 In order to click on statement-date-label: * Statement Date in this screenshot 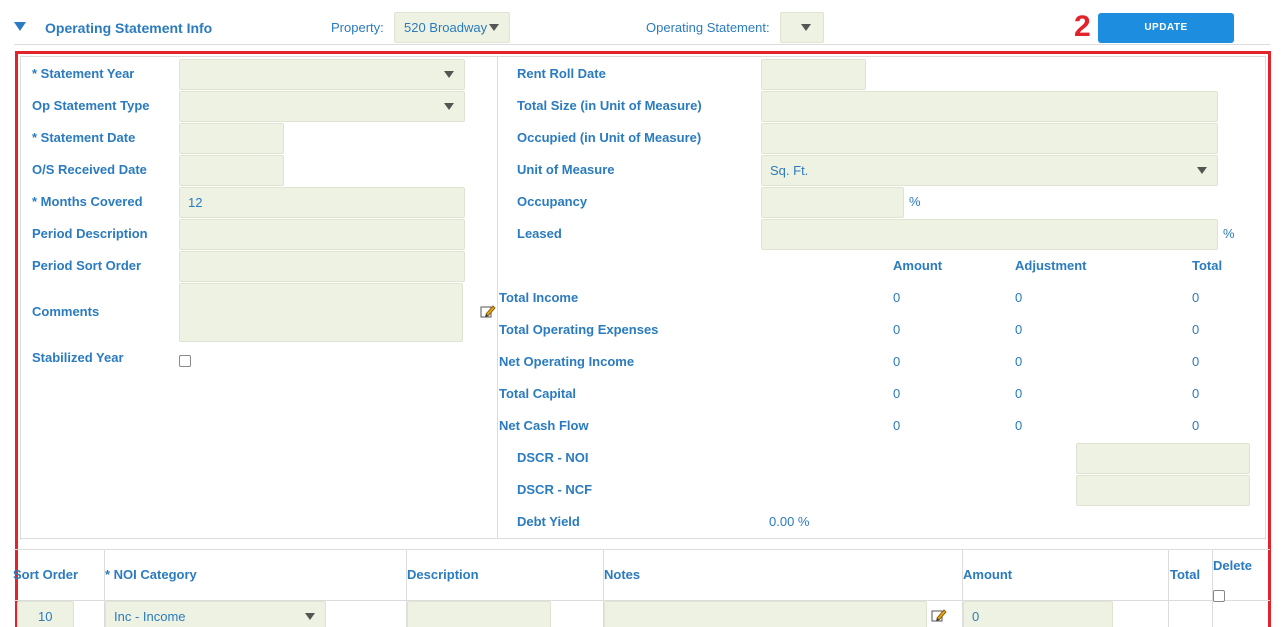, I will do `click(84, 137)`.